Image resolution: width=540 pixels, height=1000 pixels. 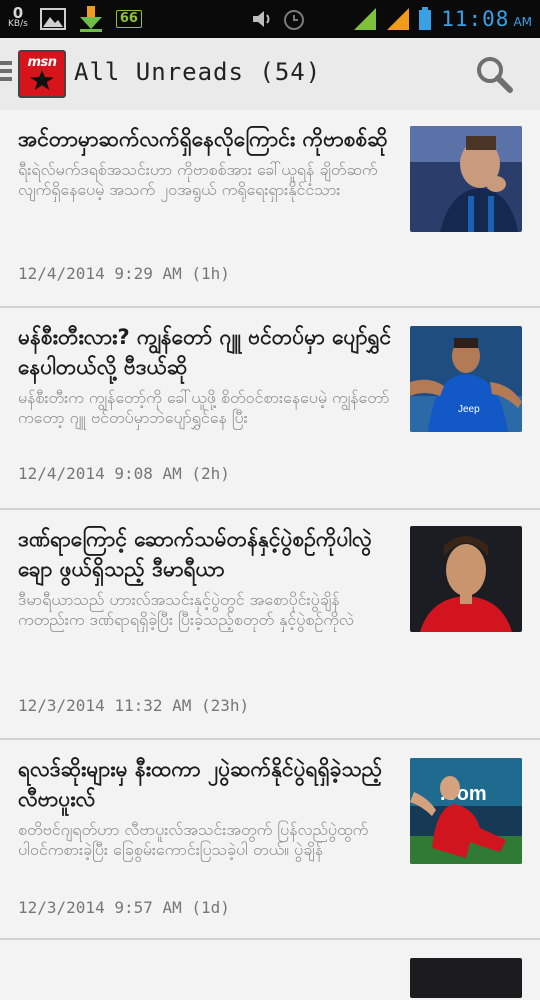 I want to click on wifi-icon, so click(x=322, y=20).